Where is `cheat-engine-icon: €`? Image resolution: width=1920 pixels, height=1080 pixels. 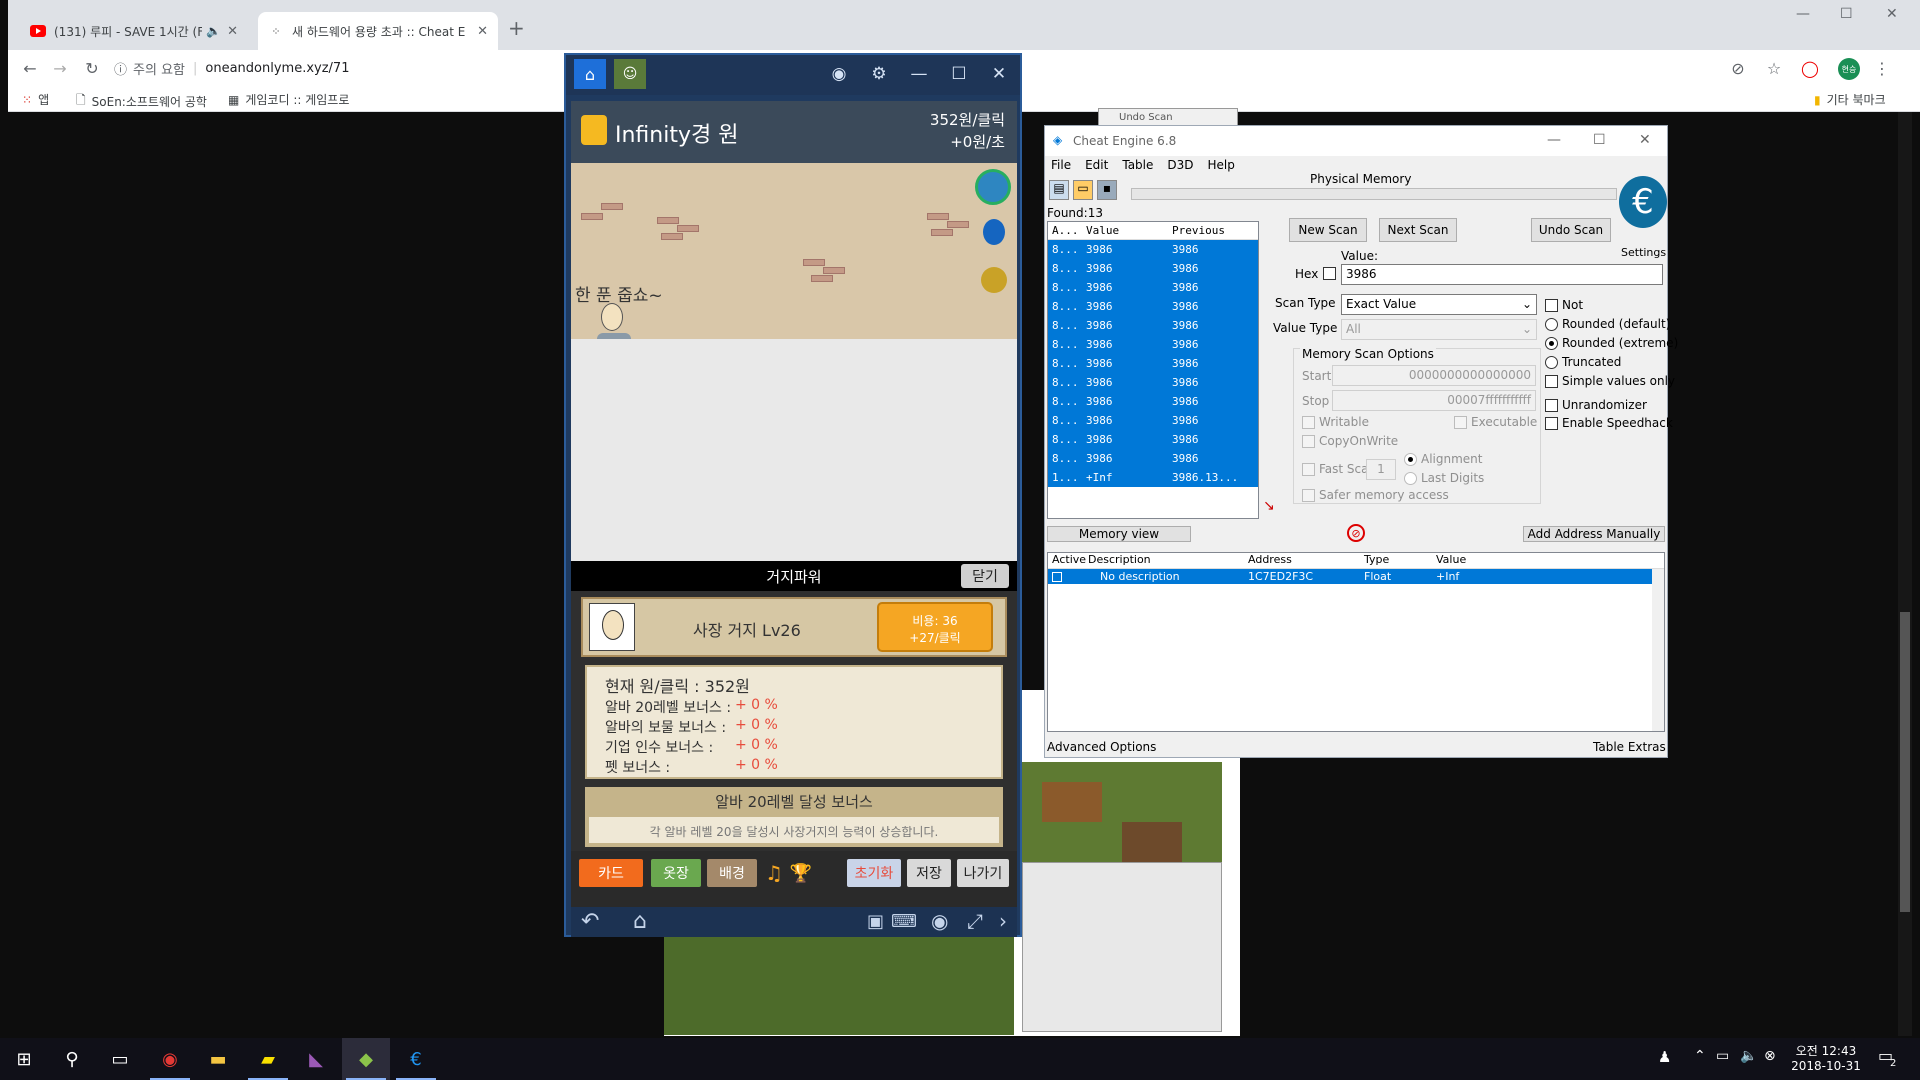
cheat-engine-icon: € is located at coordinates (416, 1059).